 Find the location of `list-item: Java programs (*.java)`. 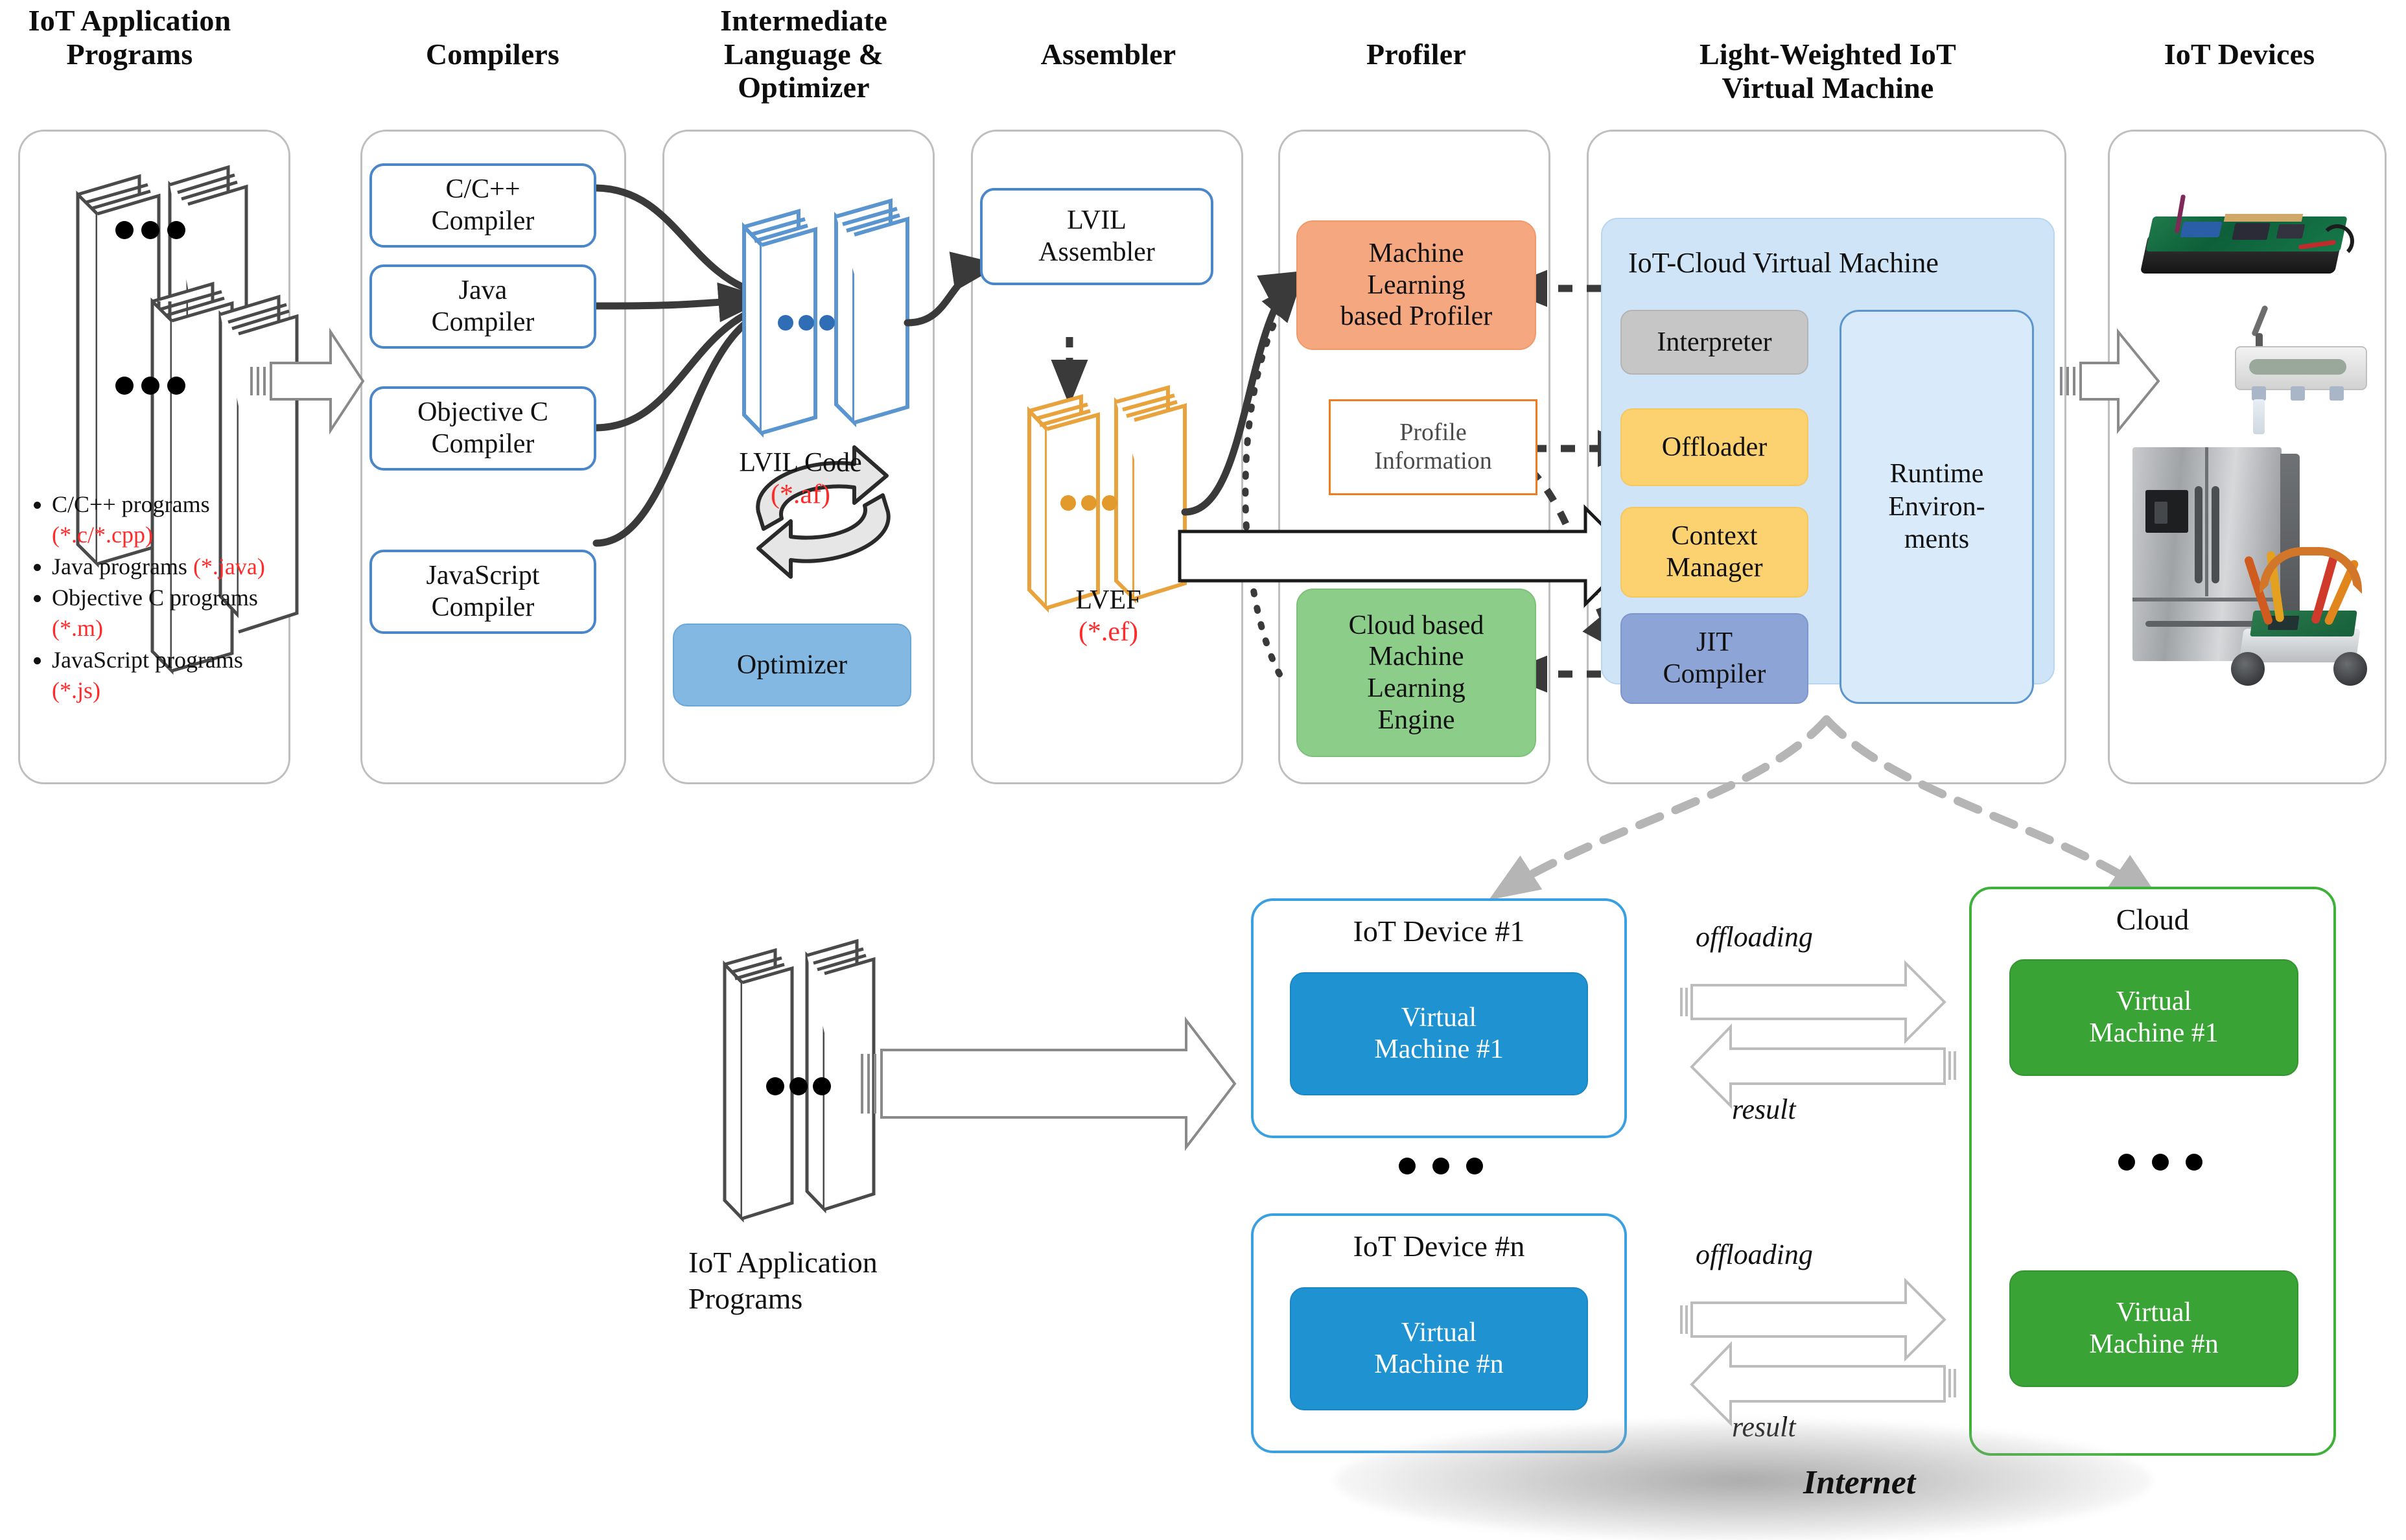

list-item: Java programs (*.java) is located at coordinates (169, 567).